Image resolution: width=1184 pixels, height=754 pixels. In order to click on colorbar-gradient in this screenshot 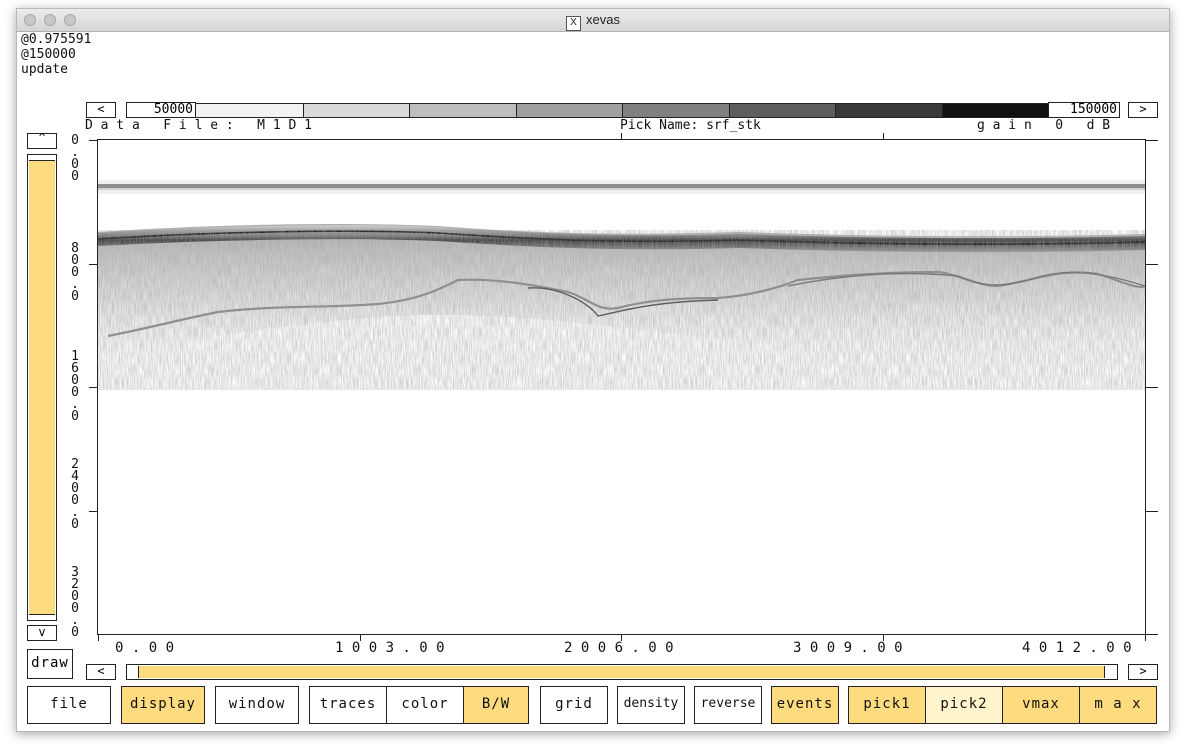, I will do `click(622, 110)`.